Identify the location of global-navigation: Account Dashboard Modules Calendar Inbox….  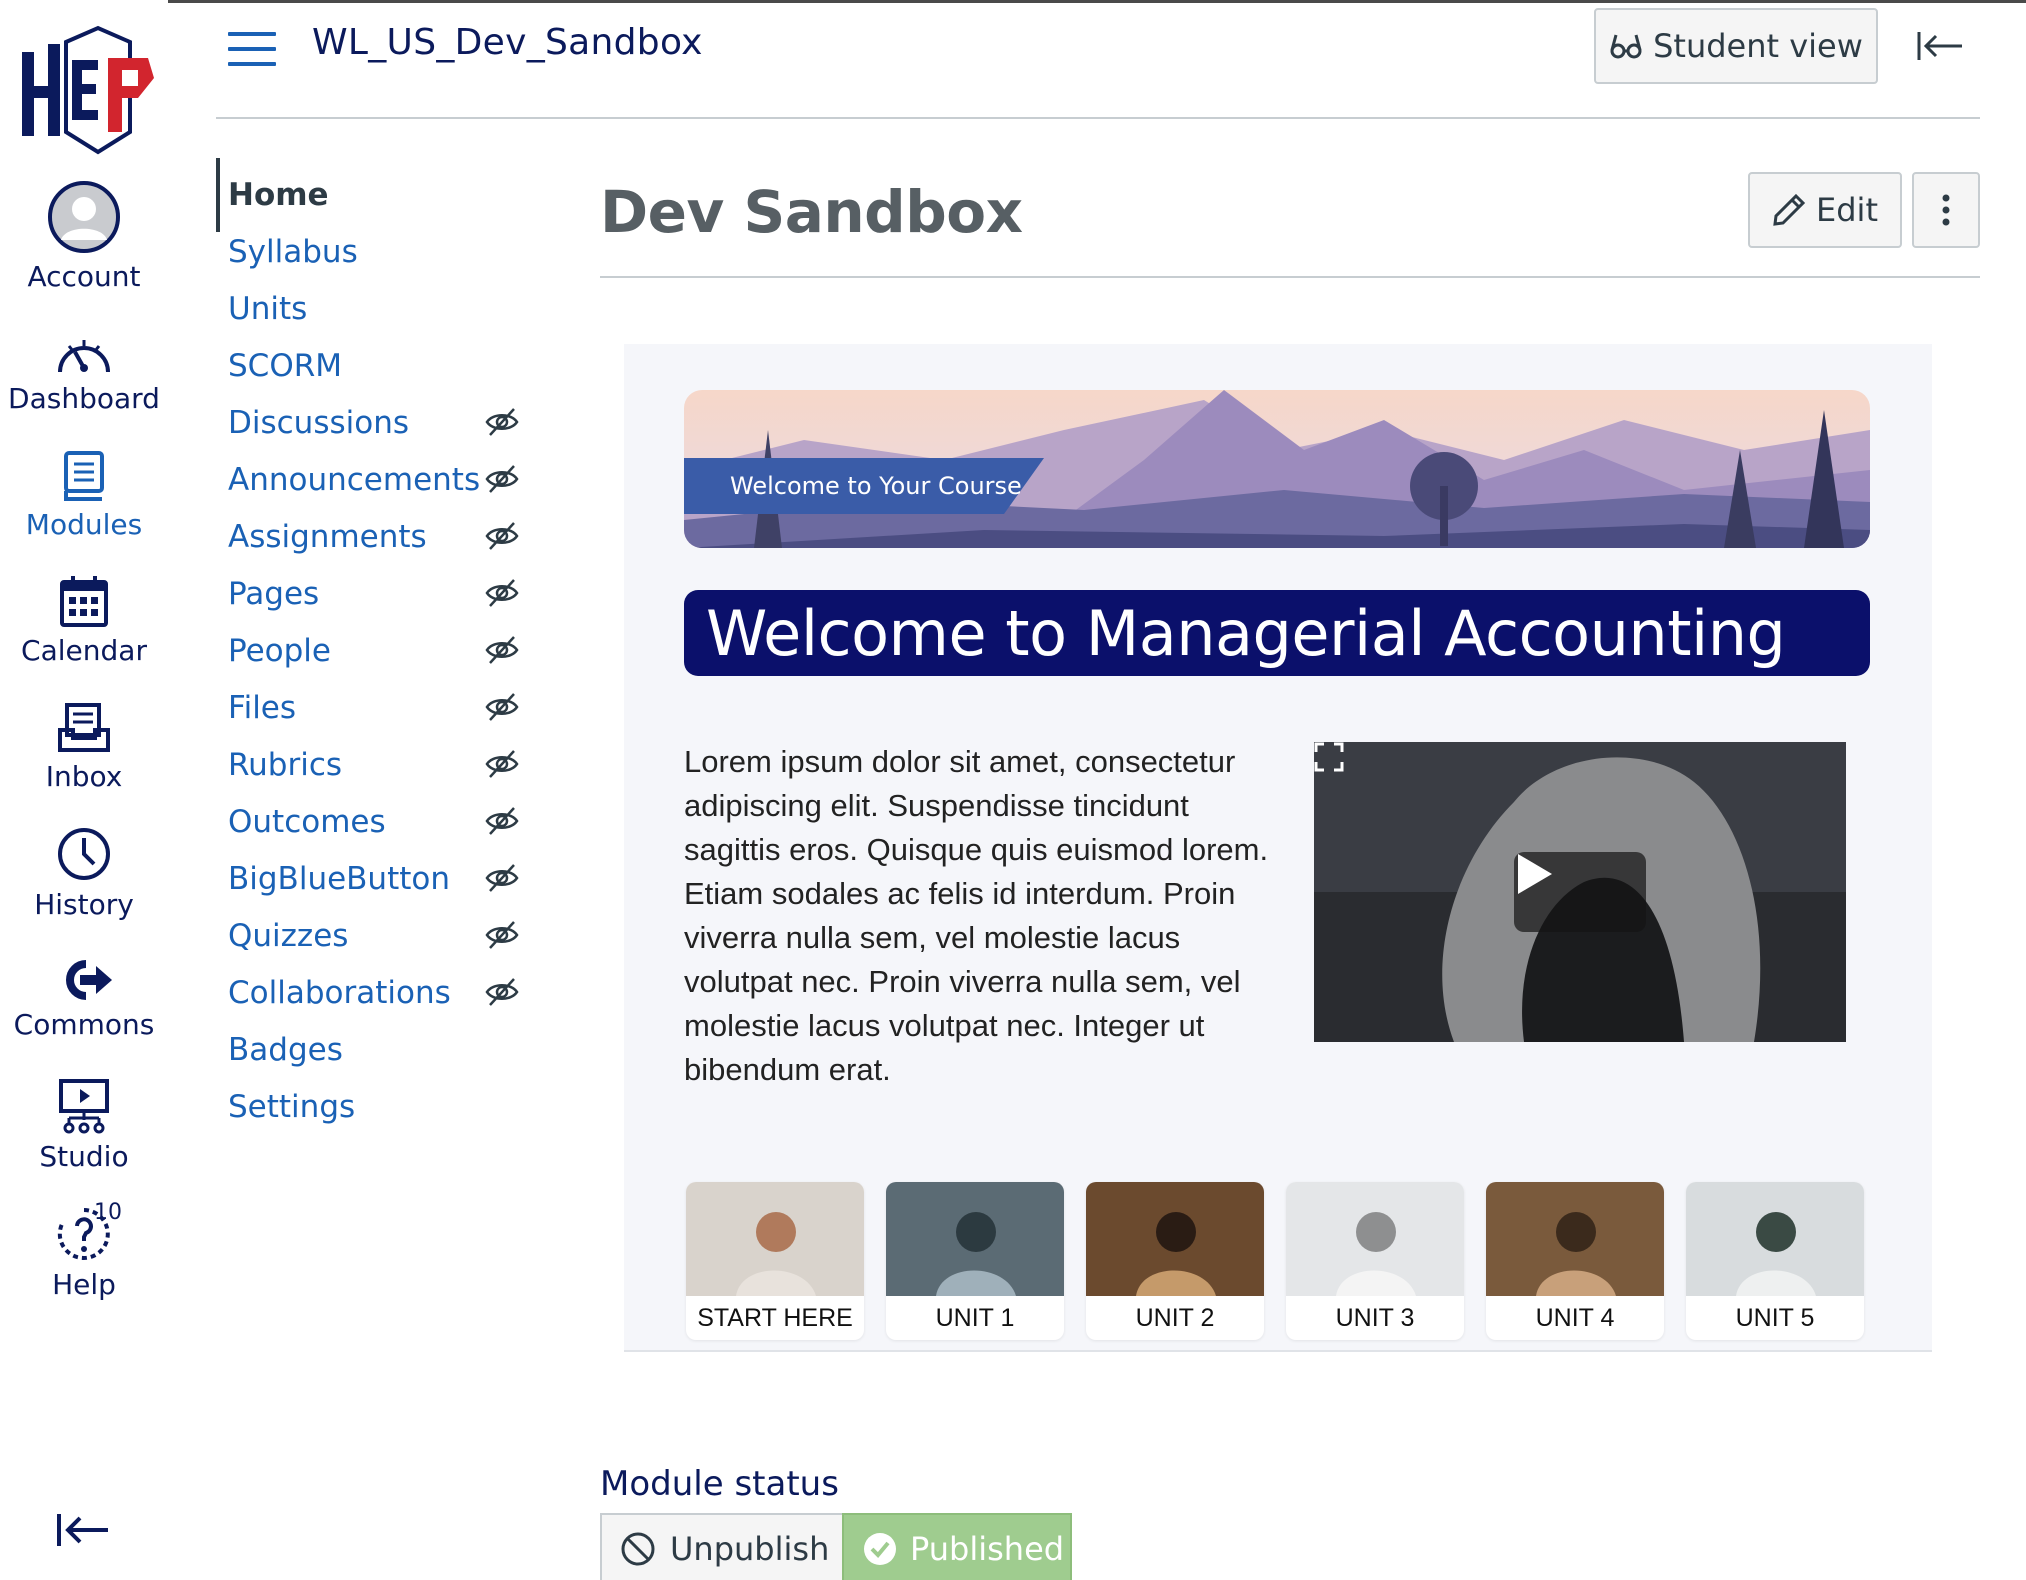
(84, 790).